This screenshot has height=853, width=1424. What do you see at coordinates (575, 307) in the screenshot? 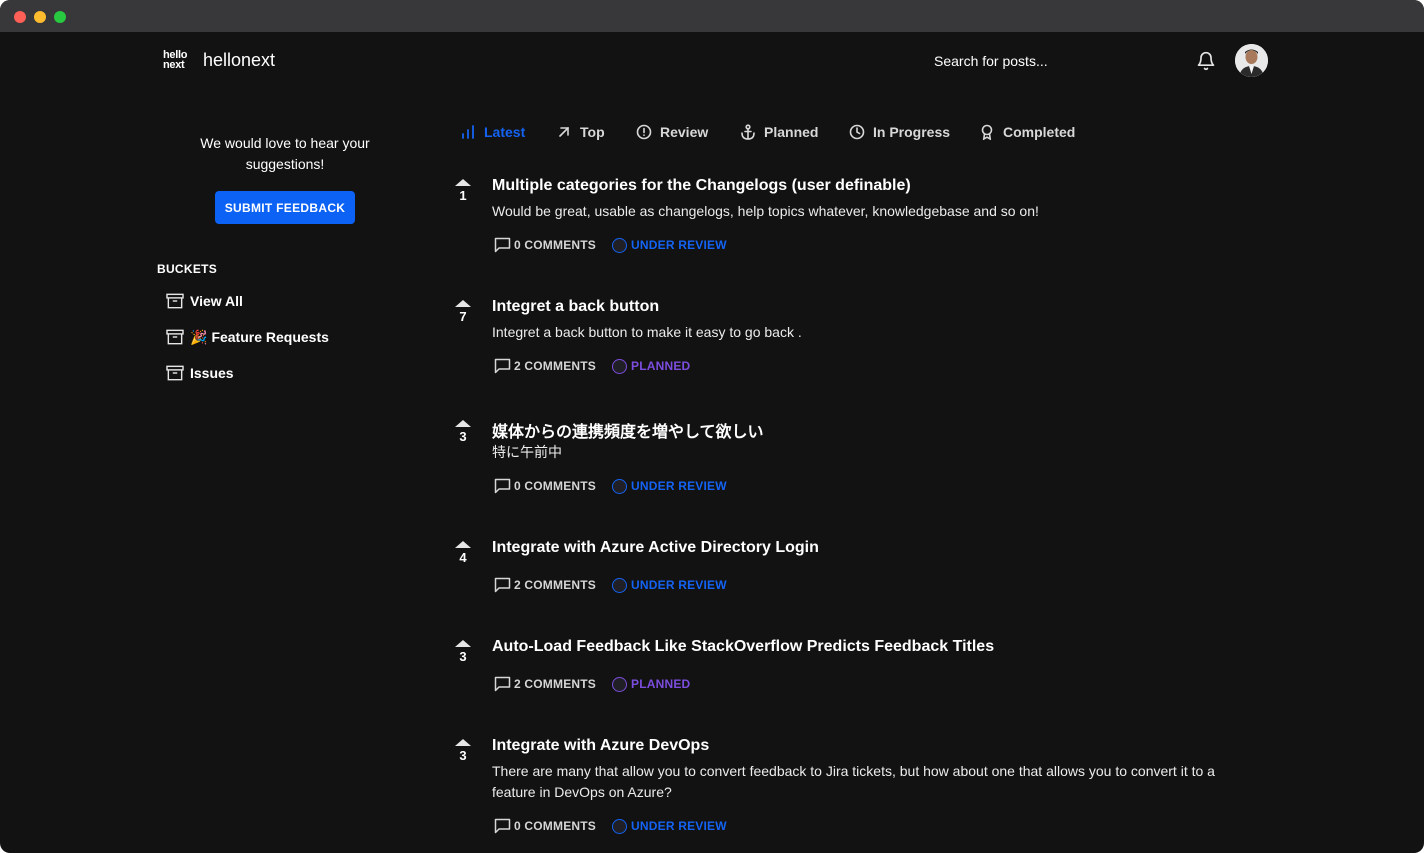
I see `post-title: Integret a back button` at bounding box center [575, 307].